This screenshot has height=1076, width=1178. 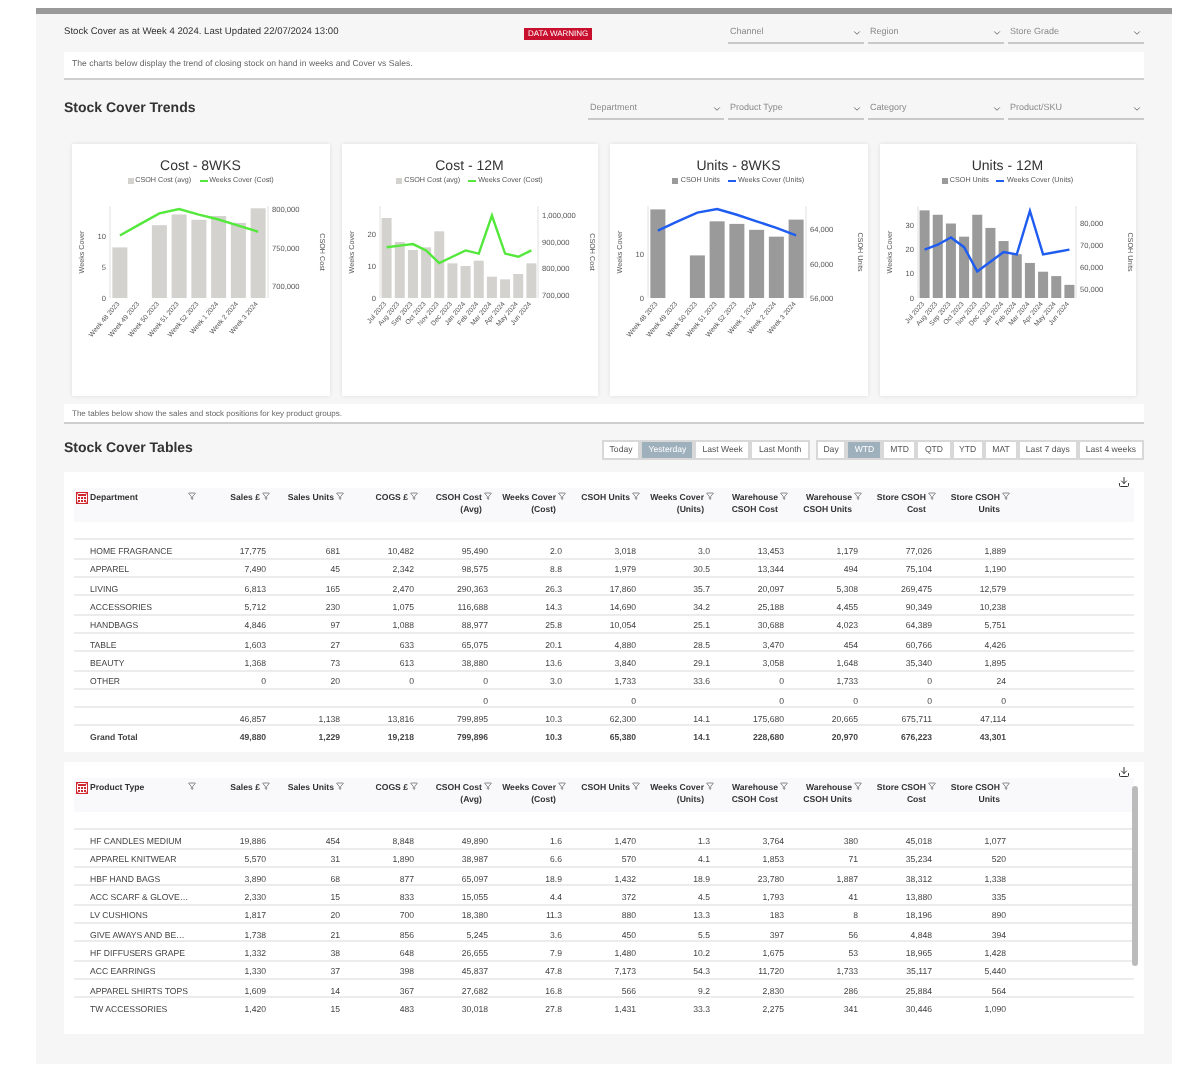 I want to click on scrollbar, so click(x=1135, y=876).